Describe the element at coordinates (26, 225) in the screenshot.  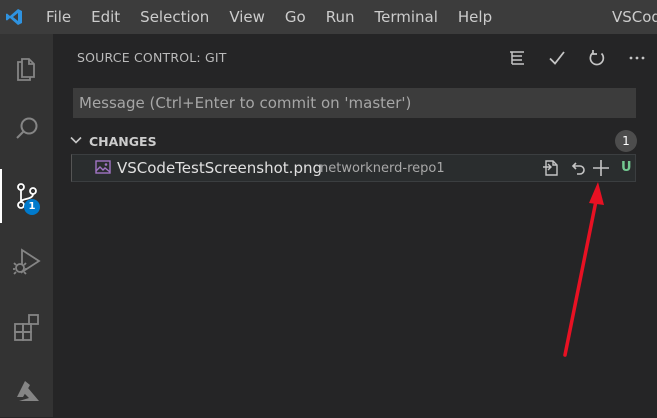
I see `activity-bar: 1` at that location.